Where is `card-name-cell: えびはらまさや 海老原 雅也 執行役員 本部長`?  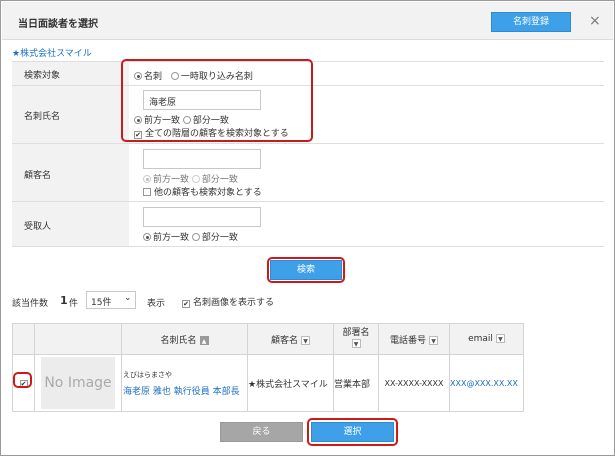 card-name-cell: えびはらまさや 海老原 雅也 執行役員 本部長 is located at coordinates (184, 383).